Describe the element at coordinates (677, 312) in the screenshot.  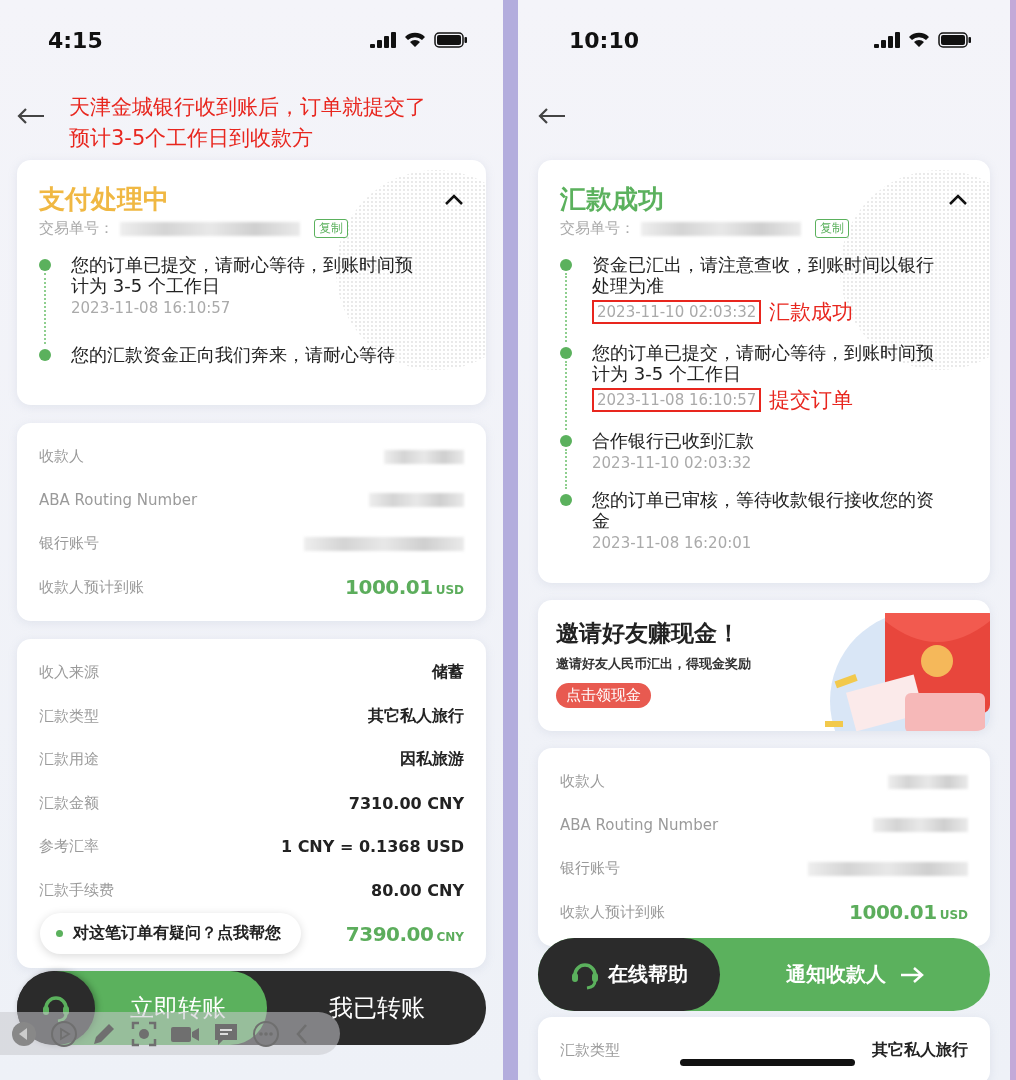
I see `boxed-timestamp: 2023-11-10 02:03:32` at that location.